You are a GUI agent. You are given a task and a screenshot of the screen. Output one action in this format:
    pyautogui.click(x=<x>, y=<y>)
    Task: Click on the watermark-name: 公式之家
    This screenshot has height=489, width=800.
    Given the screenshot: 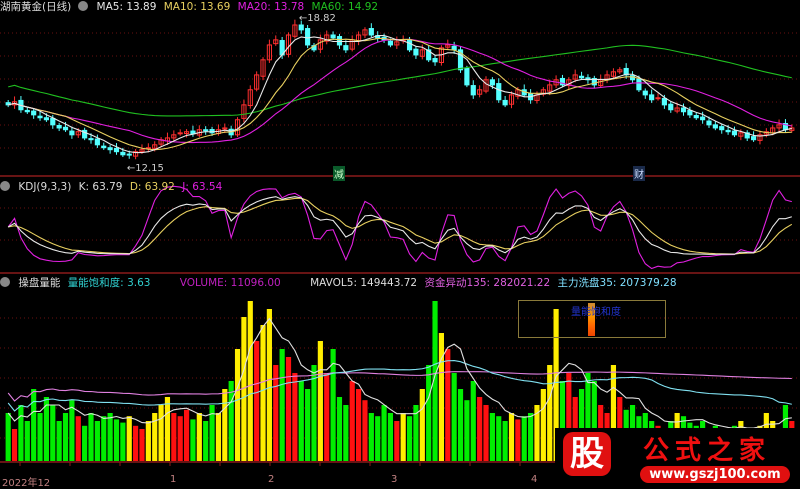 What is the action you would take?
    pyautogui.click(x=707, y=451)
    